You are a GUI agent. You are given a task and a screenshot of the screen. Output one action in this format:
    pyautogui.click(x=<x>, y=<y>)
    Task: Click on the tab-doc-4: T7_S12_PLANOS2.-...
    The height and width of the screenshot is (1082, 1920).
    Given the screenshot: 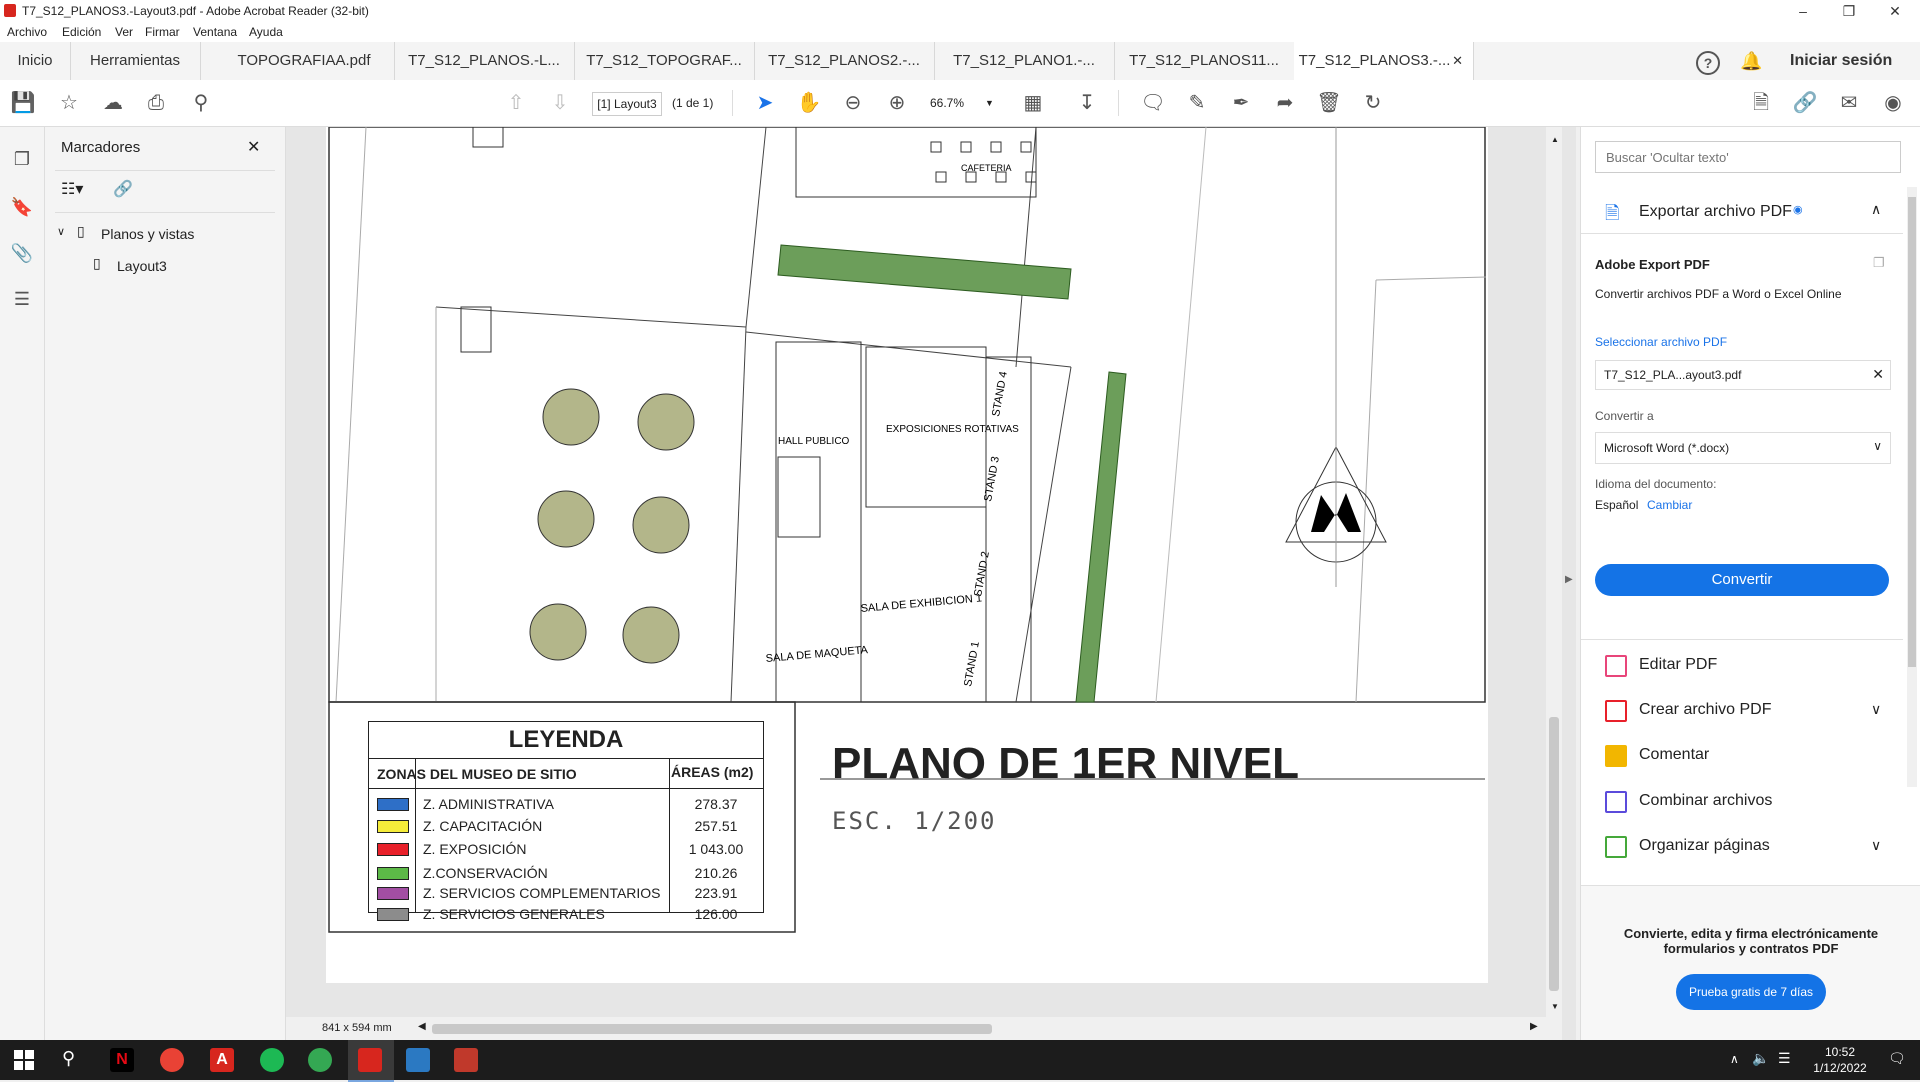 What is the action you would take?
    pyautogui.click(x=844, y=61)
    